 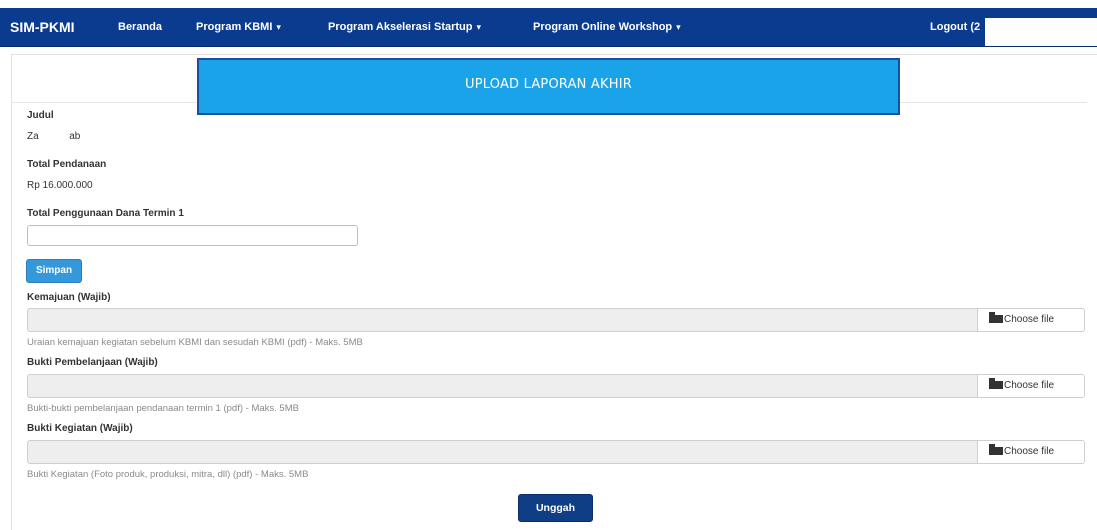 What do you see at coordinates (42, 27) in the screenshot?
I see `brand-link: SIM-PKMI` at bounding box center [42, 27].